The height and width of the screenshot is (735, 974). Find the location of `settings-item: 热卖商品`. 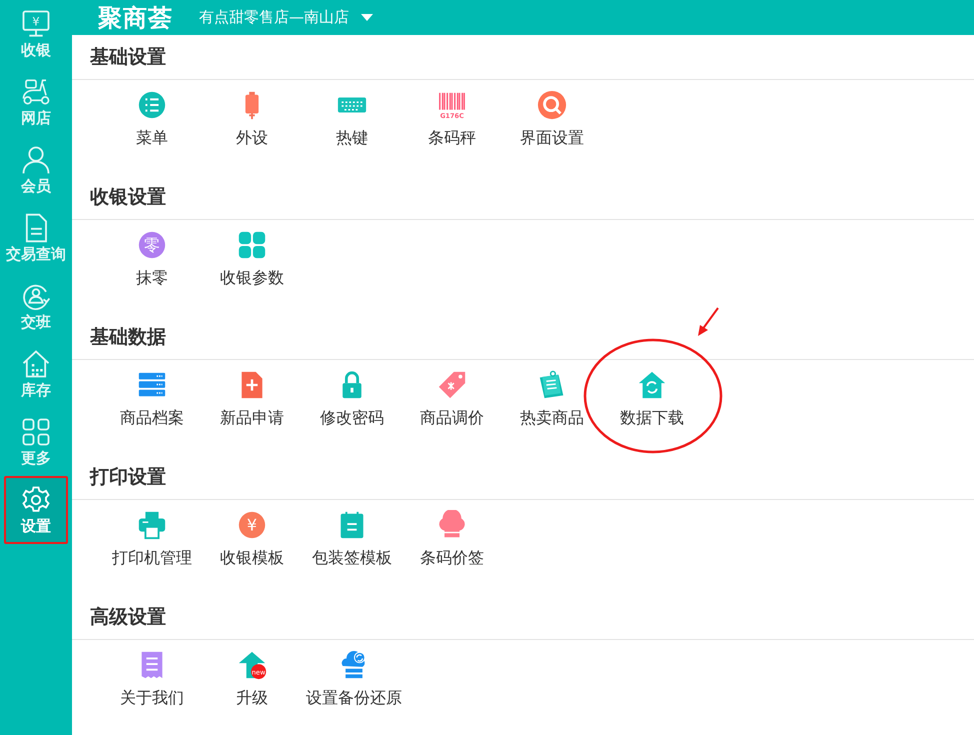

settings-item: 热卖商品 is located at coordinates (552, 400).